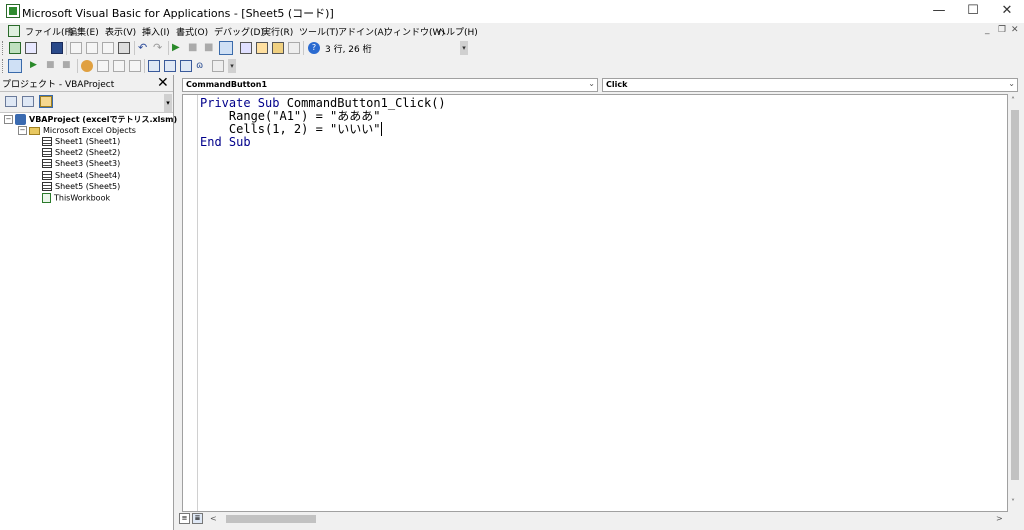 The width and height of the screenshot is (1024, 530). Describe the element at coordinates (77, 66) in the screenshot. I see `toolbar-separator` at that location.